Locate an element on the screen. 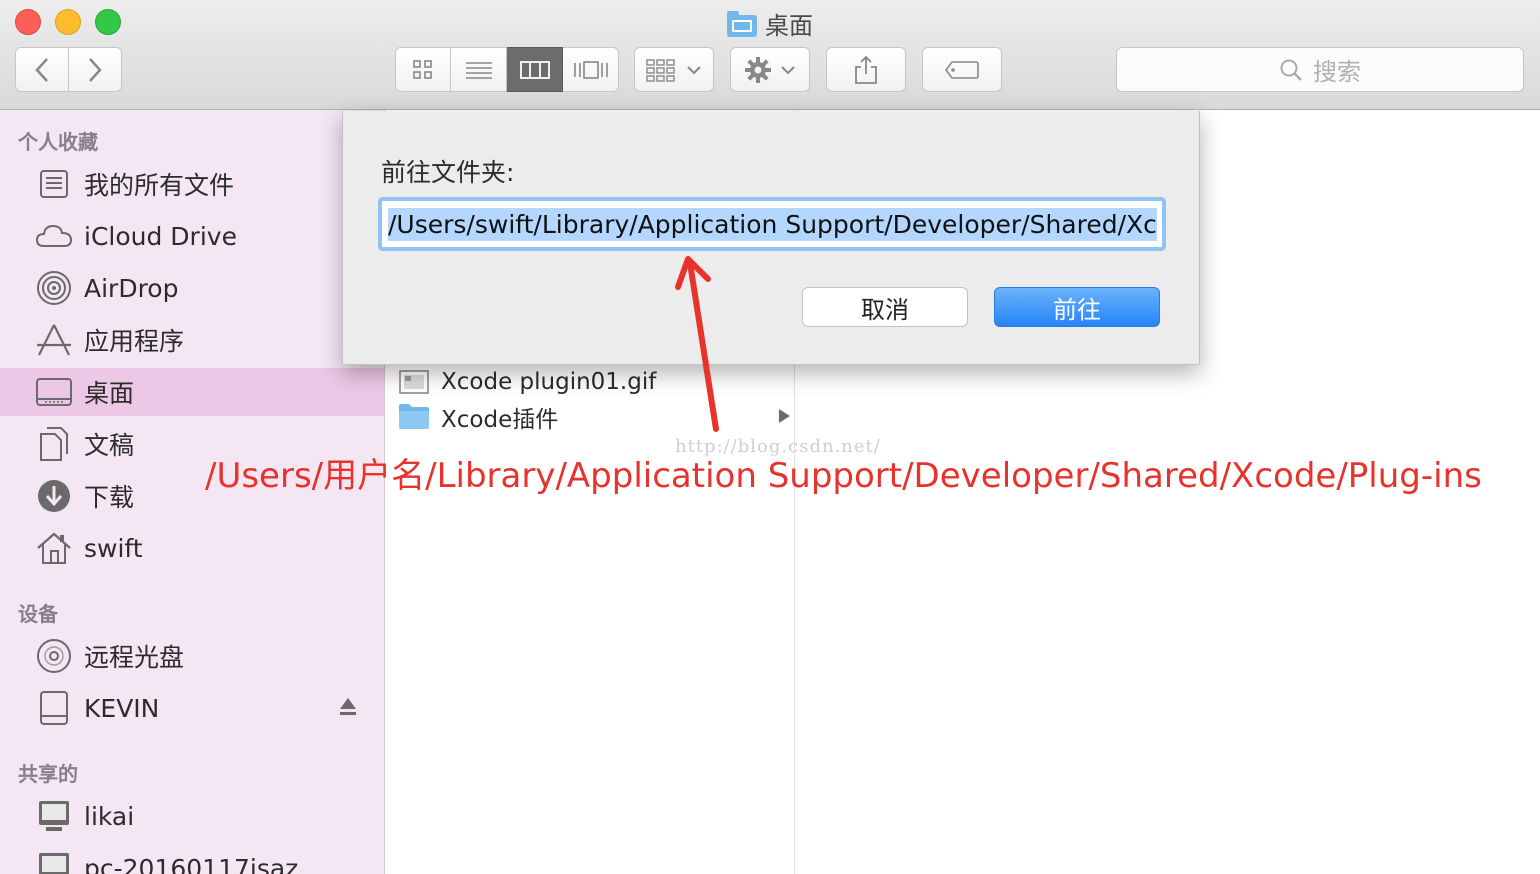 Image resolution: width=1540 pixels, height=874 pixels. toolbar: 桌面 搜索 is located at coordinates (770, 55).